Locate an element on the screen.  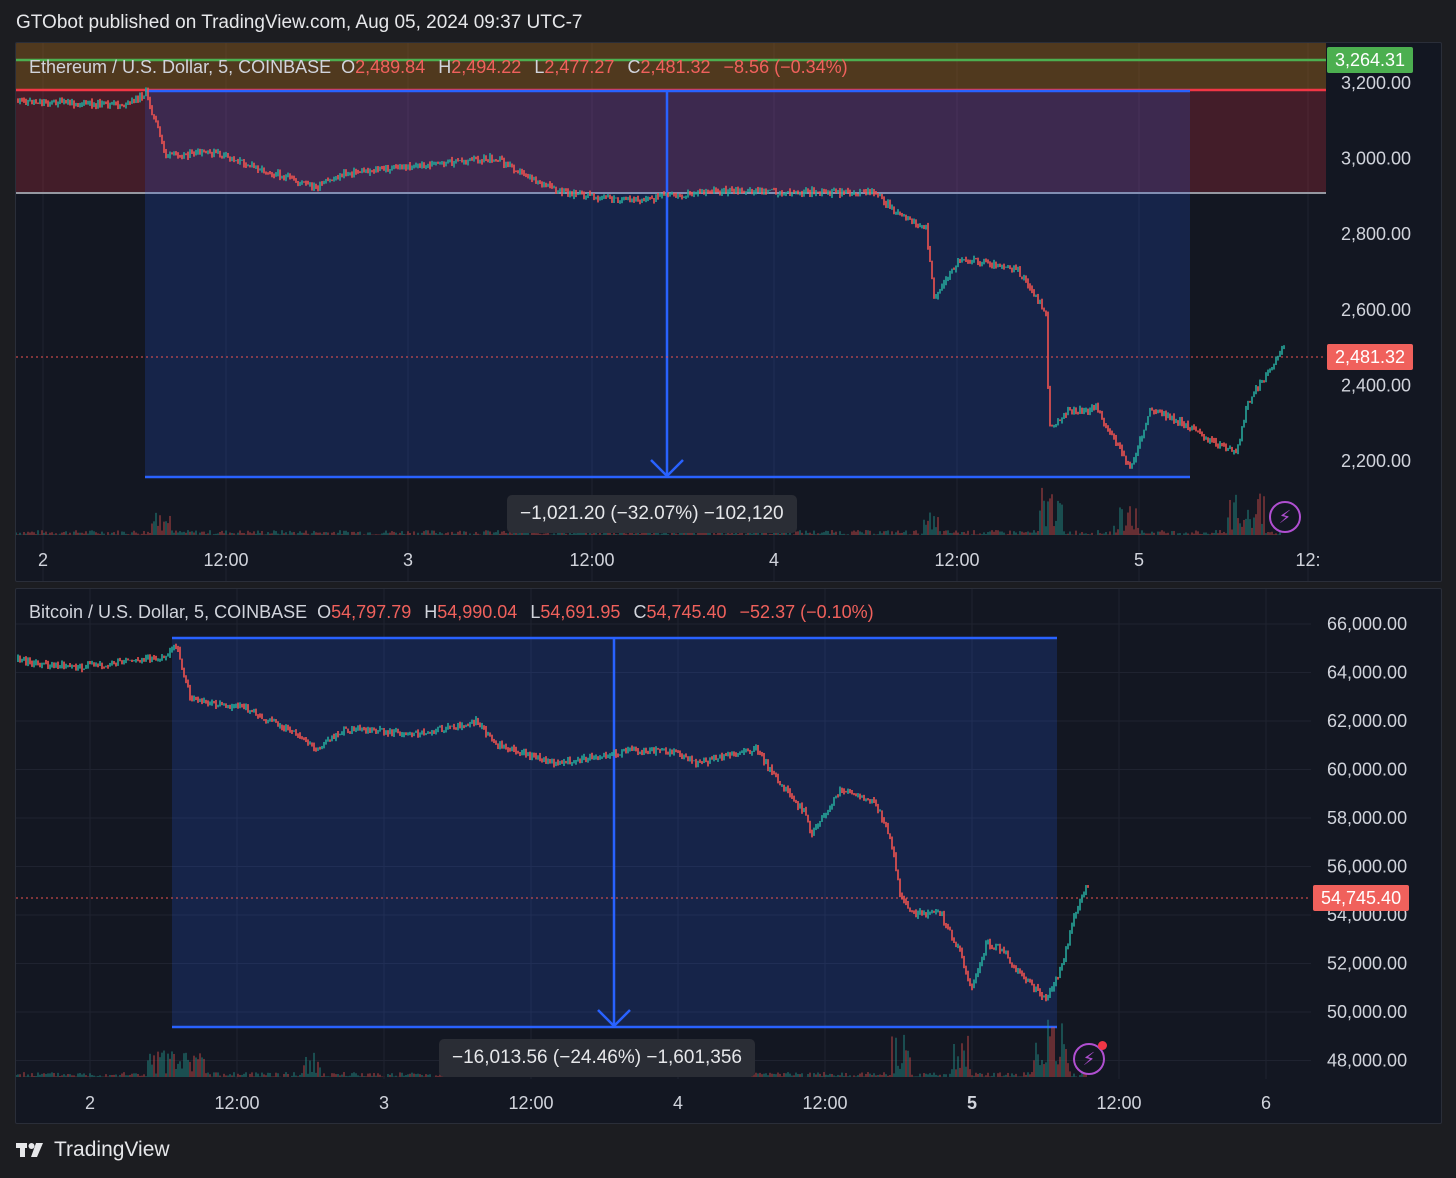
btc-y-tick: 52,000.00 is located at coordinates (1367, 964).